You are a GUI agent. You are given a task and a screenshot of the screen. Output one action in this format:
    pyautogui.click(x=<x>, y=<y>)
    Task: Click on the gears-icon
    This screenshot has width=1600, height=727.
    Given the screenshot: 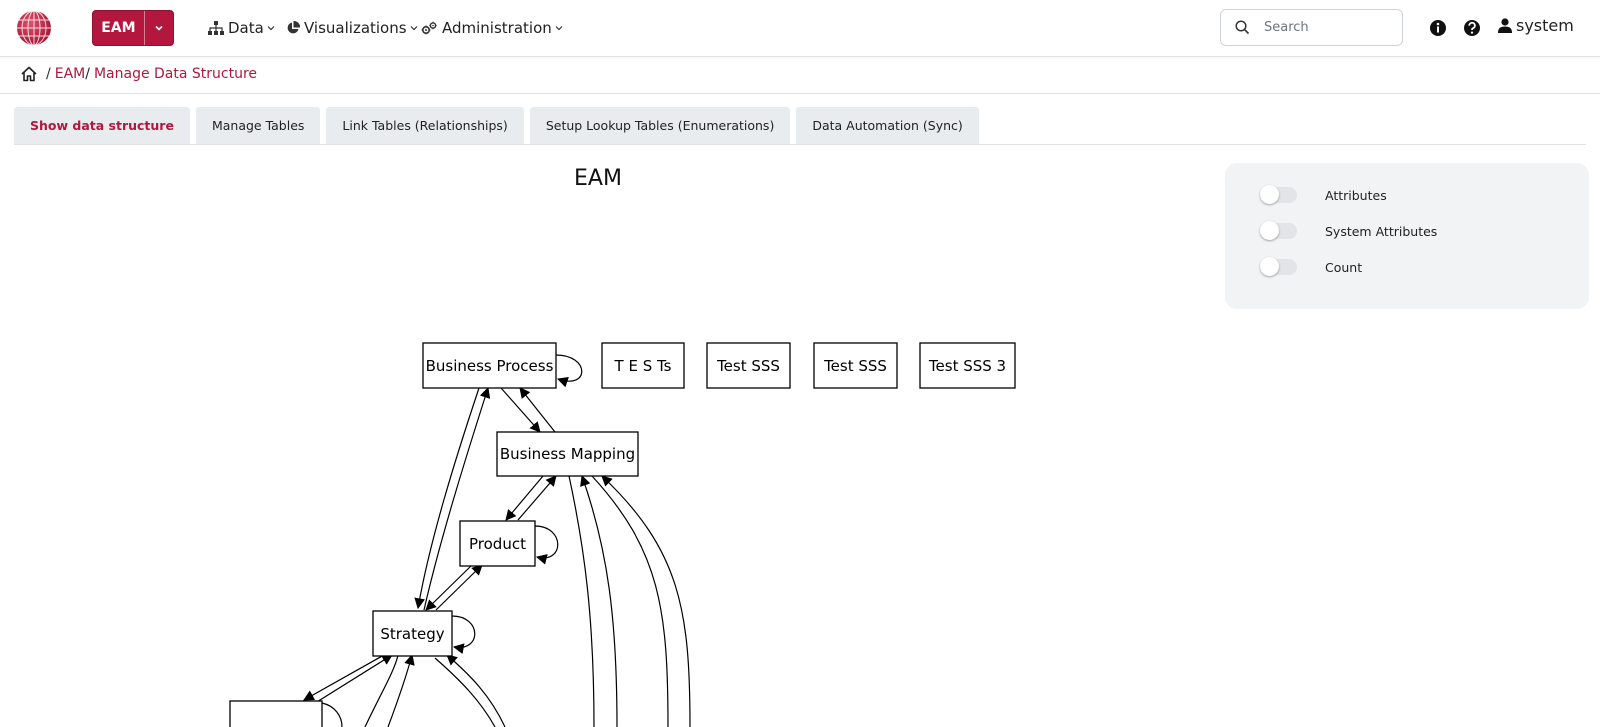 What is the action you would take?
    pyautogui.click(x=429, y=28)
    